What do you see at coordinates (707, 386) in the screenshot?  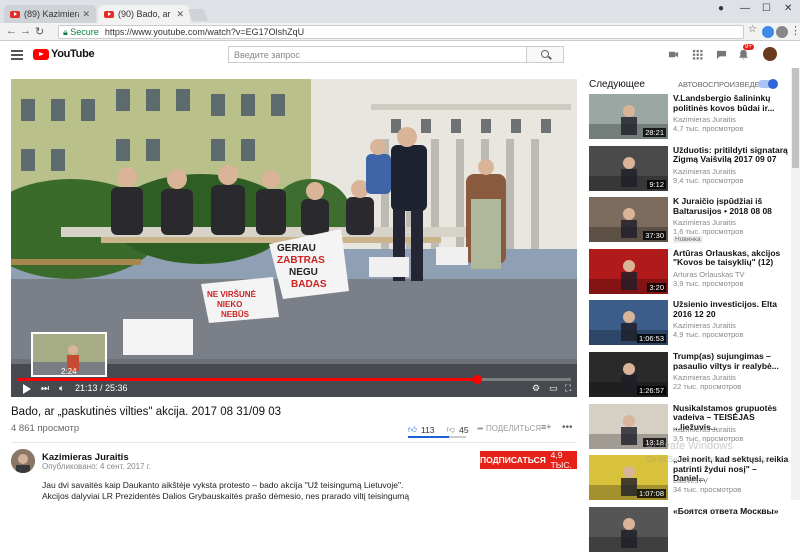 I see `video-views: 22 тыс. просмотров` at bounding box center [707, 386].